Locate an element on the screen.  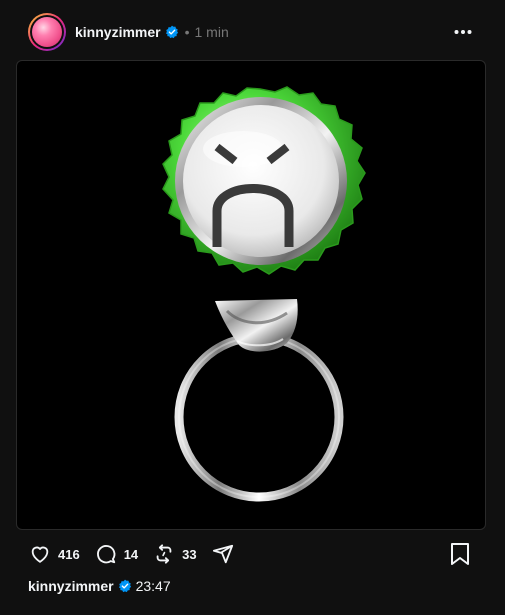
comment-bubble-icon is located at coordinates (106, 554).